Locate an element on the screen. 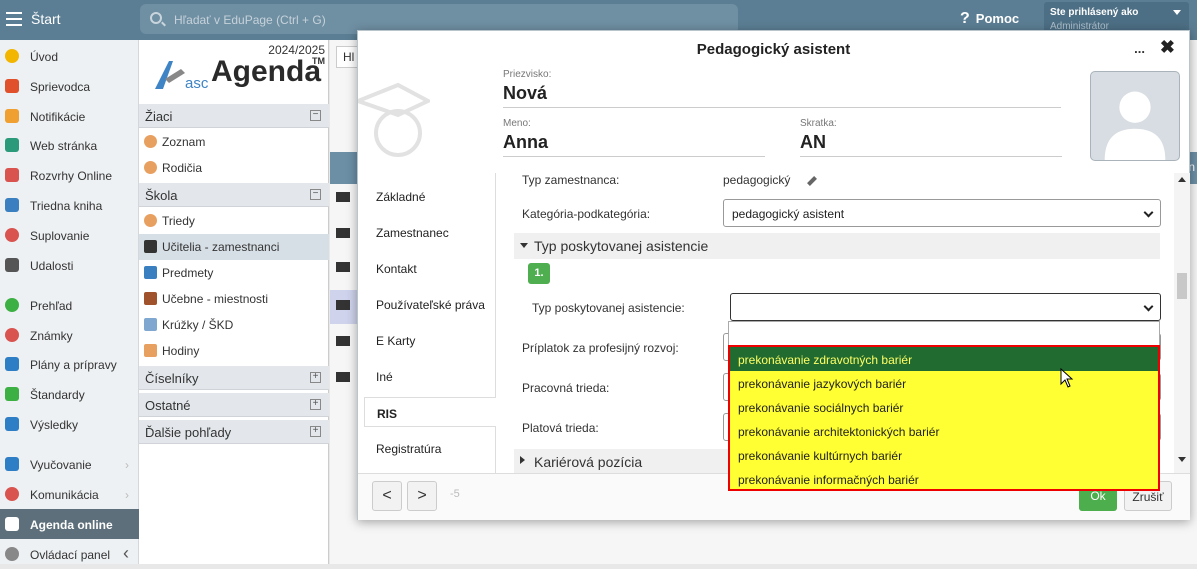 The height and width of the screenshot is (569, 1197). person-icon is located at coordinates (12, 235).